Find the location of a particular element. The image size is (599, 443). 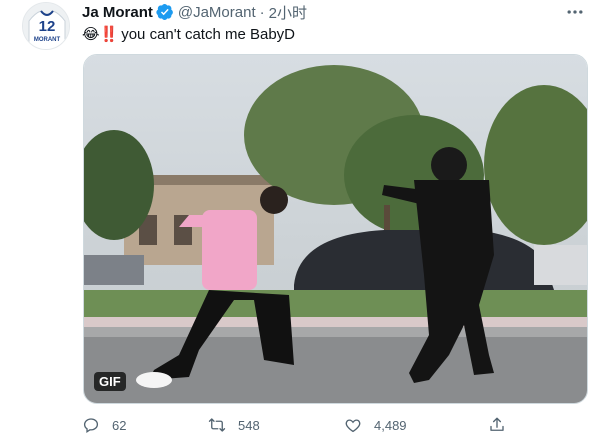

verified-badge-icon is located at coordinates (164, 12).